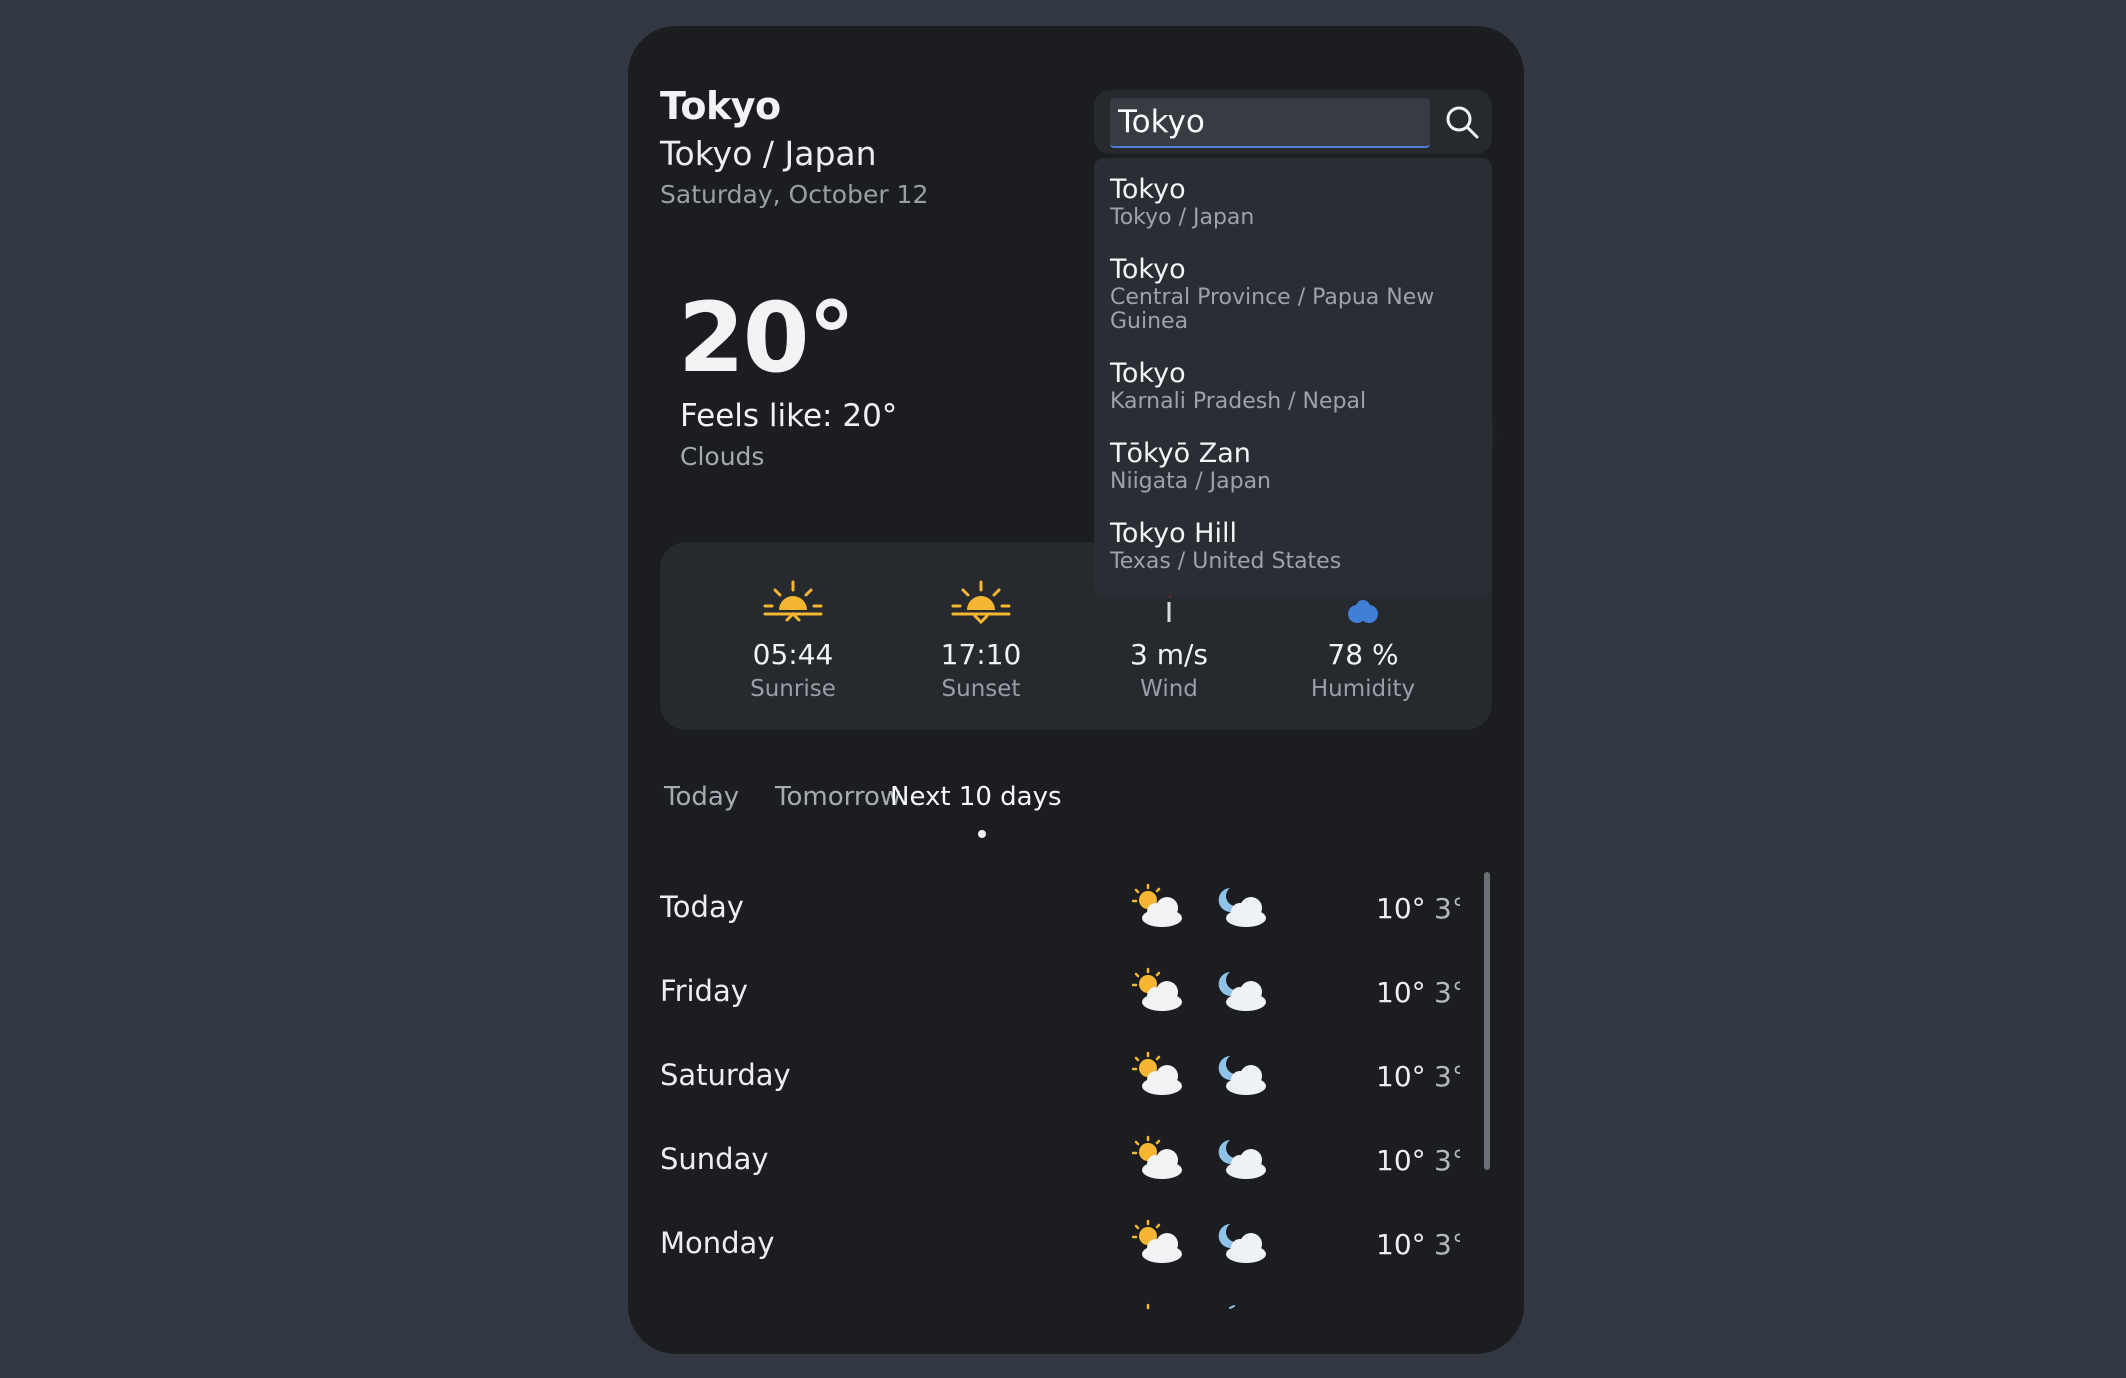 The width and height of the screenshot is (2126, 1378). What do you see at coordinates (981, 602) in the screenshot?
I see `sunset-icon` at bounding box center [981, 602].